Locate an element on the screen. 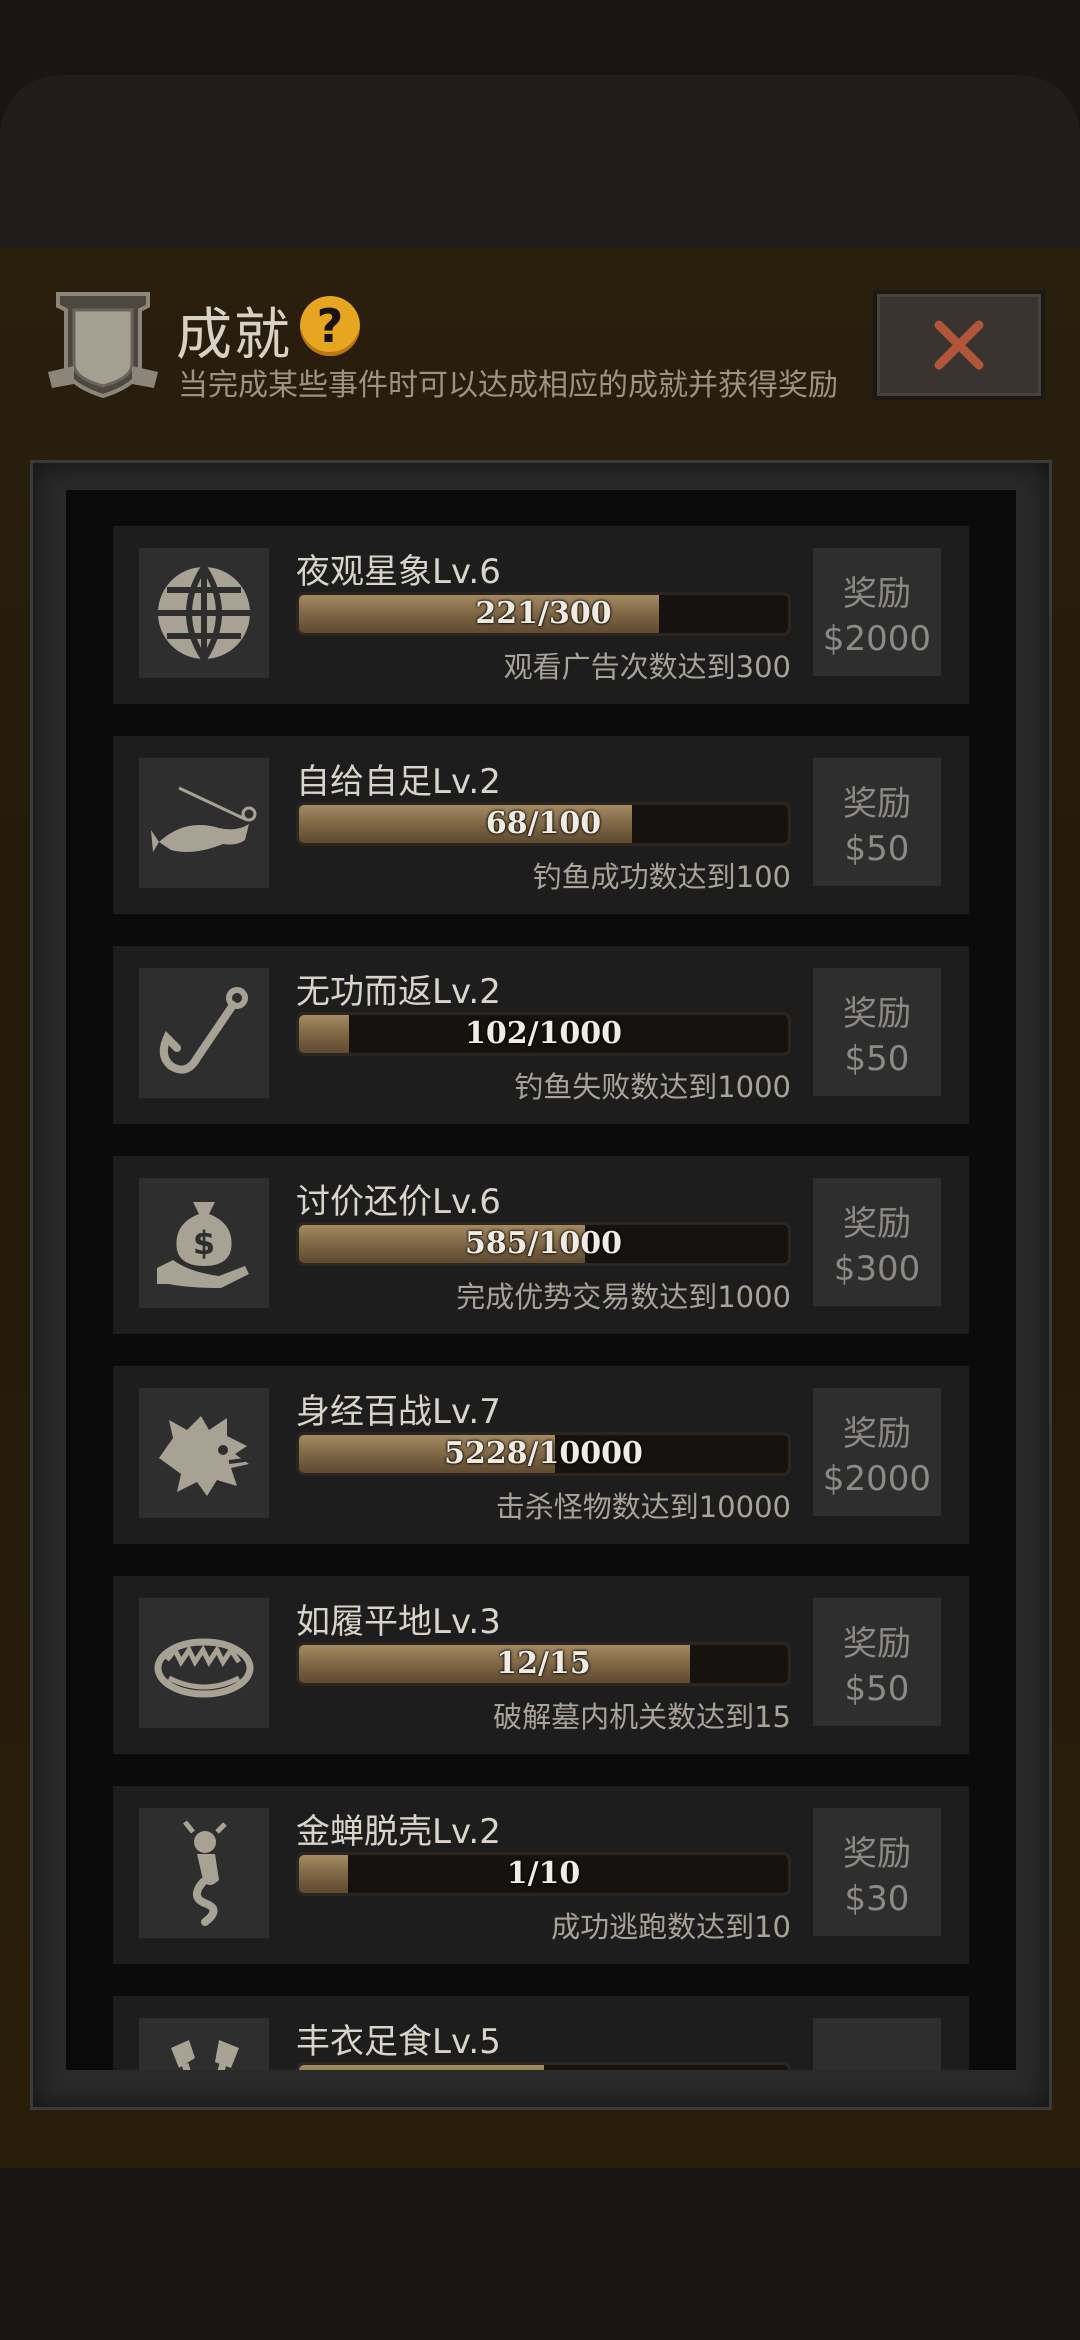  page-subtitle: 当完成某些事件时可以达成相应的成就并获得奖励 is located at coordinates (508, 385).